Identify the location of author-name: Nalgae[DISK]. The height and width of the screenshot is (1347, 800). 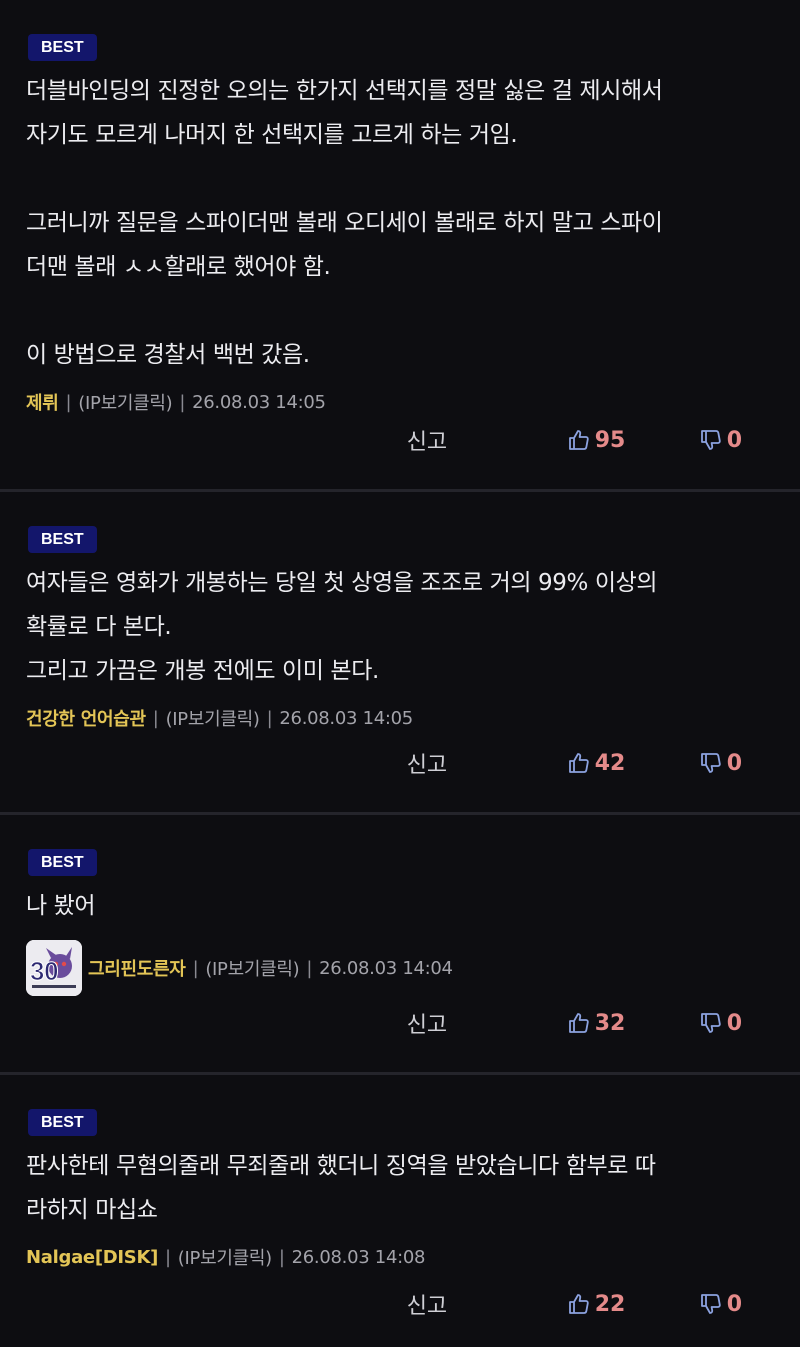
(92, 1257).